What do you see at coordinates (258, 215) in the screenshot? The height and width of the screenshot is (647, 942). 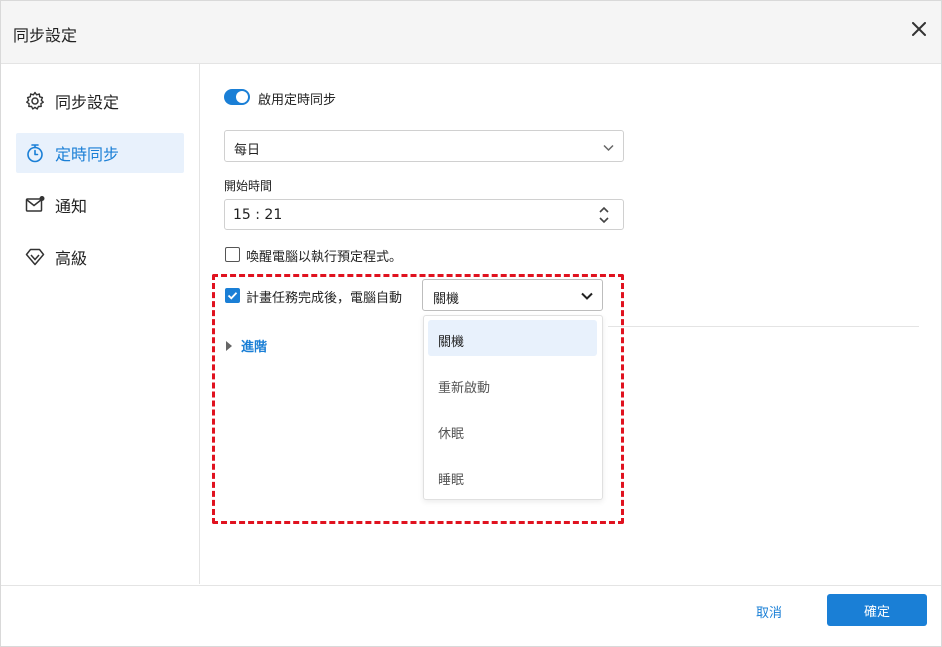 I see `start-time-value: 15 : 21` at bounding box center [258, 215].